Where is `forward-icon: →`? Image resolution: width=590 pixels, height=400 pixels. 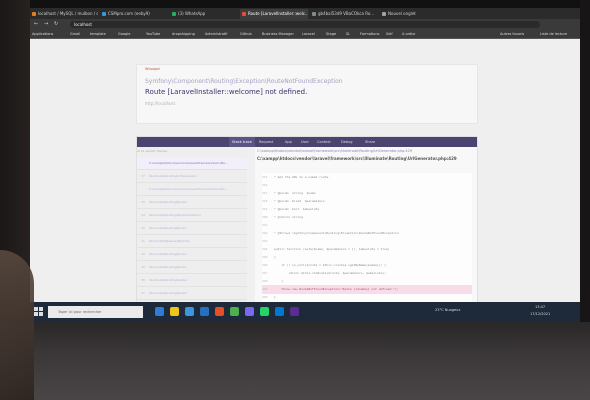
forward-icon: → is located at coordinates (46, 24).